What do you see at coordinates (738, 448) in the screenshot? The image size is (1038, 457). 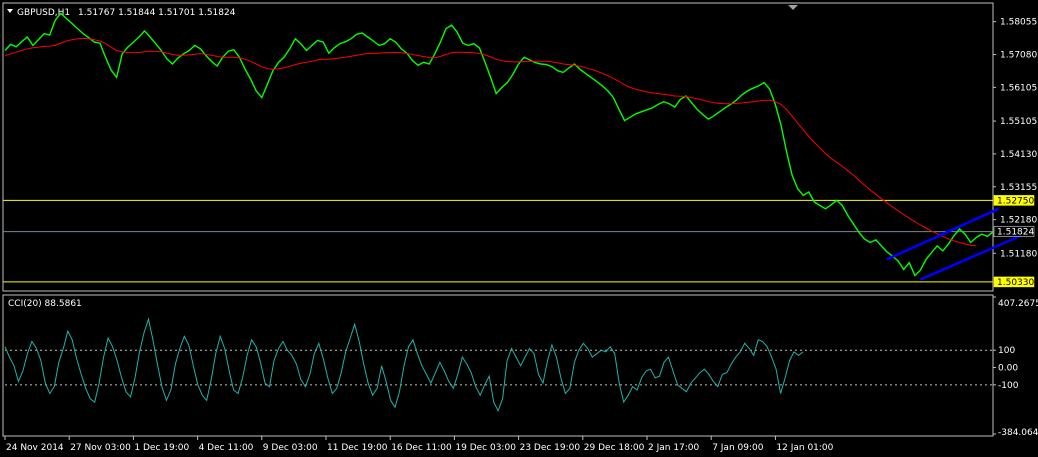 I see `time-tick-label: 7 Jan 09:00` at bounding box center [738, 448].